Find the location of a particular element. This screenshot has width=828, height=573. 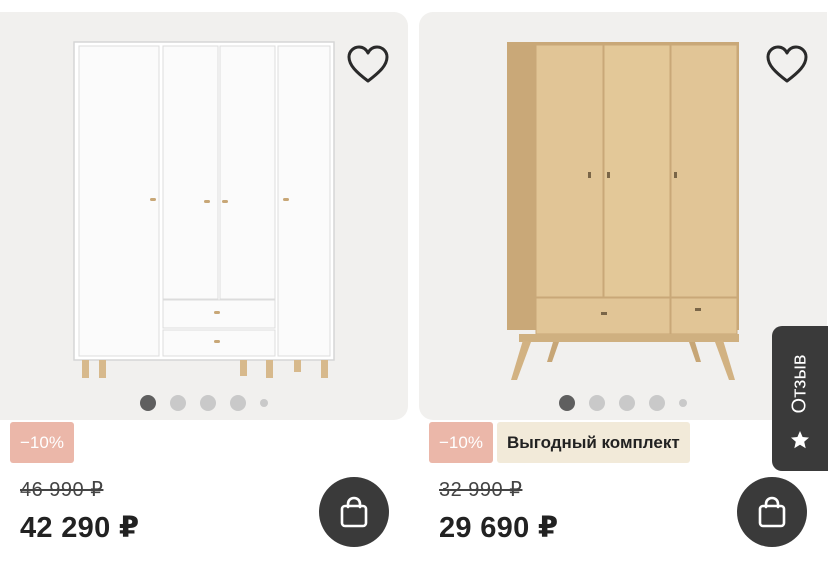

star-icon is located at coordinates (800, 440).